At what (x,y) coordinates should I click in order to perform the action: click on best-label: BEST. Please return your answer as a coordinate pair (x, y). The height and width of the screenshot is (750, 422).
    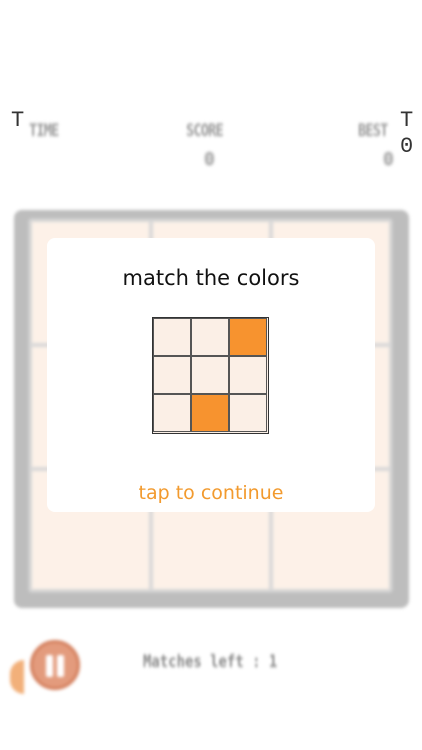
    Looking at the image, I should click on (373, 131).